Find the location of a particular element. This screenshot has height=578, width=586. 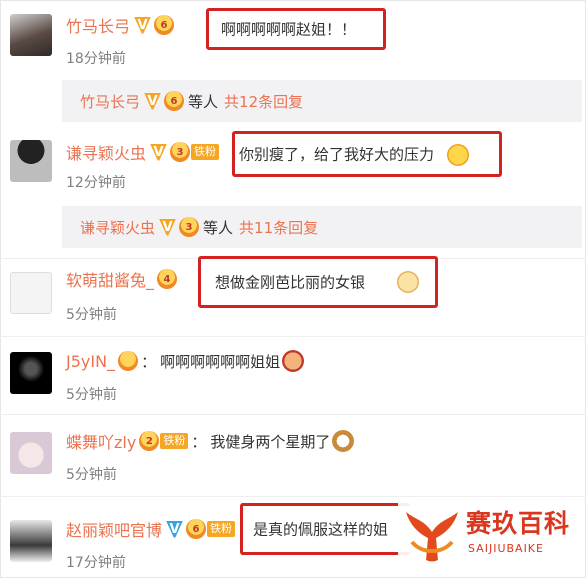

comment-text: 啊啊啊啊啊赵姐！！ is located at coordinates (289, 29).